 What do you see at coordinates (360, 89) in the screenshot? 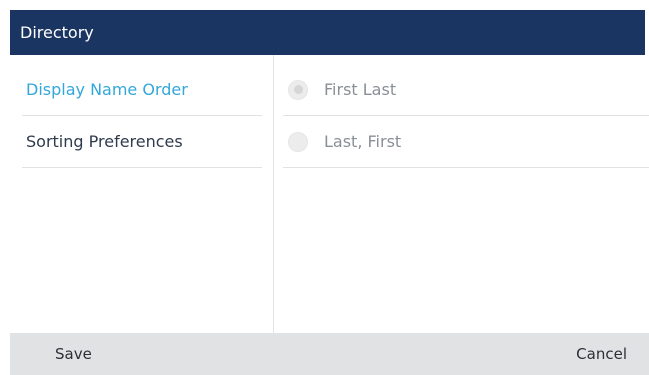
I see `option-label: First Last` at bounding box center [360, 89].